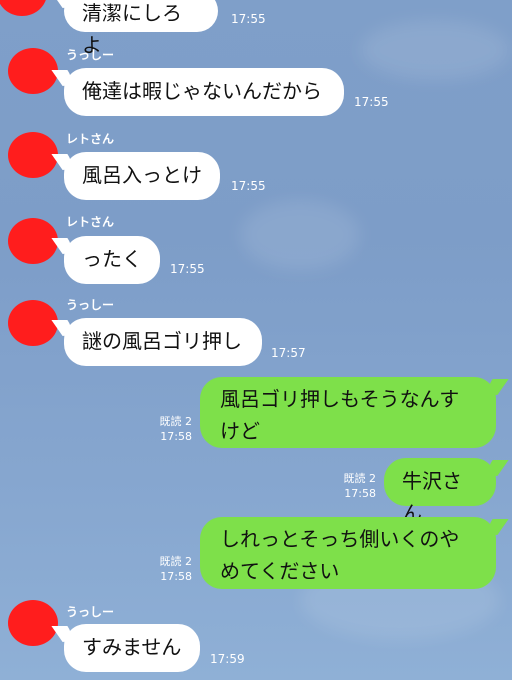 Image resolution: width=512 pixels, height=680 pixels. Describe the element at coordinates (227, 659) in the screenshot. I see `message-time: 17:59` at that location.